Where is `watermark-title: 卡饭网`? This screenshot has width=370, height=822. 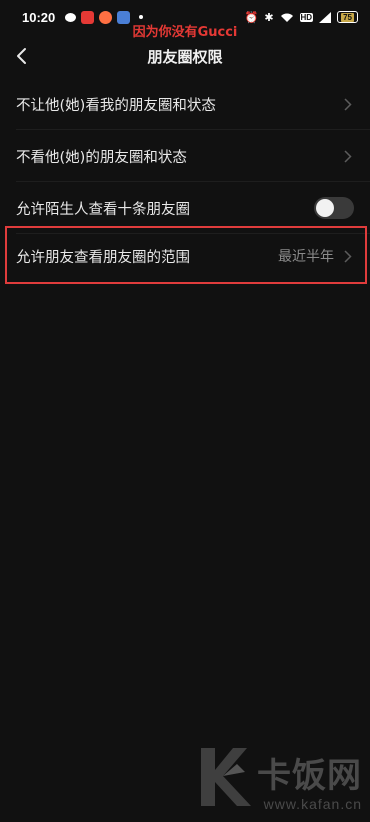 watermark-title: 卡饭网 is located at coordinates (309, 776).